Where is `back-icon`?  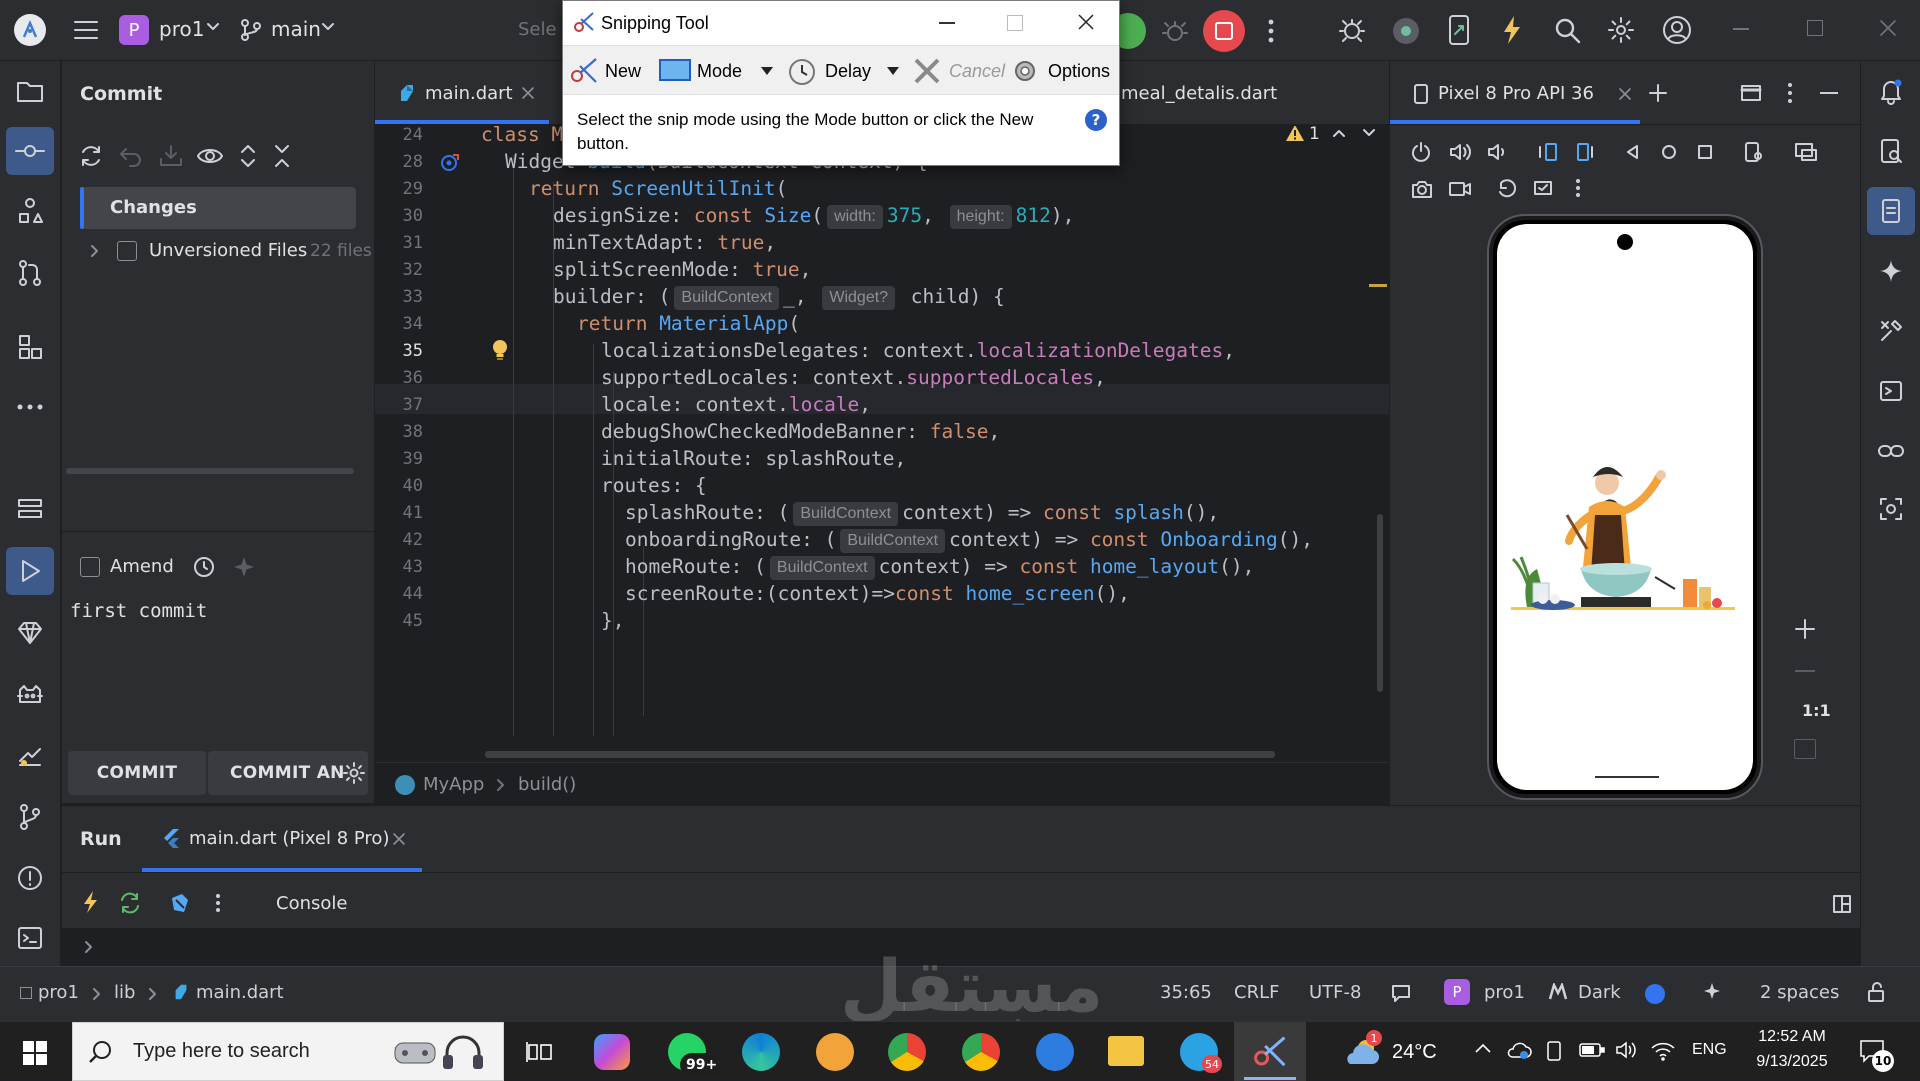
back-icon is located at coordinates (1633, 152).